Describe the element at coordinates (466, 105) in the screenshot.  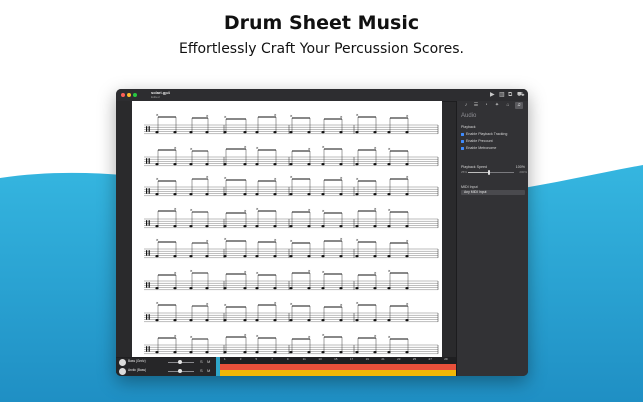
I see `note-icon: ♪` at that location.